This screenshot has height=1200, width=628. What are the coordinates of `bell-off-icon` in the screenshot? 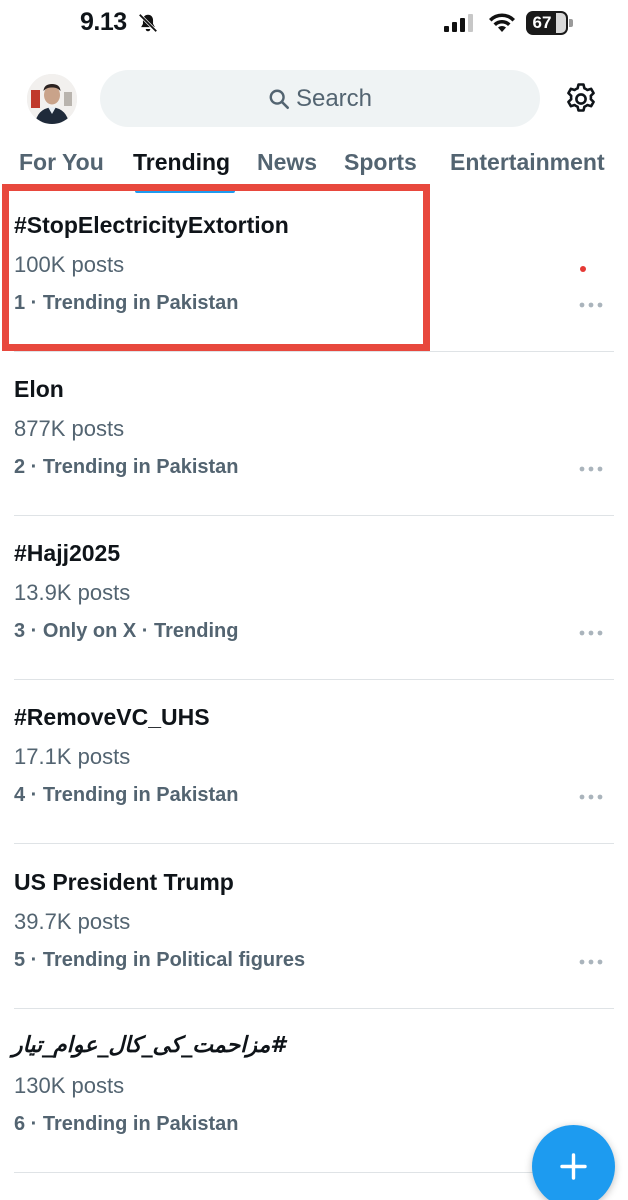 It's located at (148, 23).